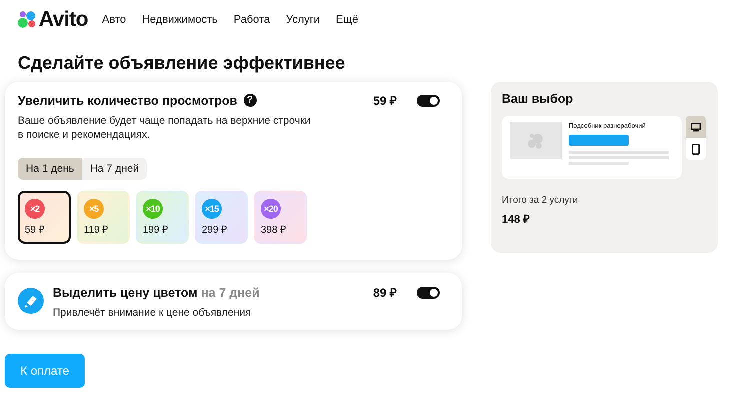 This screenshot has height=407, width=730. Describe the element at coordinates (212, 209) in the screenshot. I see `multiplier-badge: ×15` at that location.